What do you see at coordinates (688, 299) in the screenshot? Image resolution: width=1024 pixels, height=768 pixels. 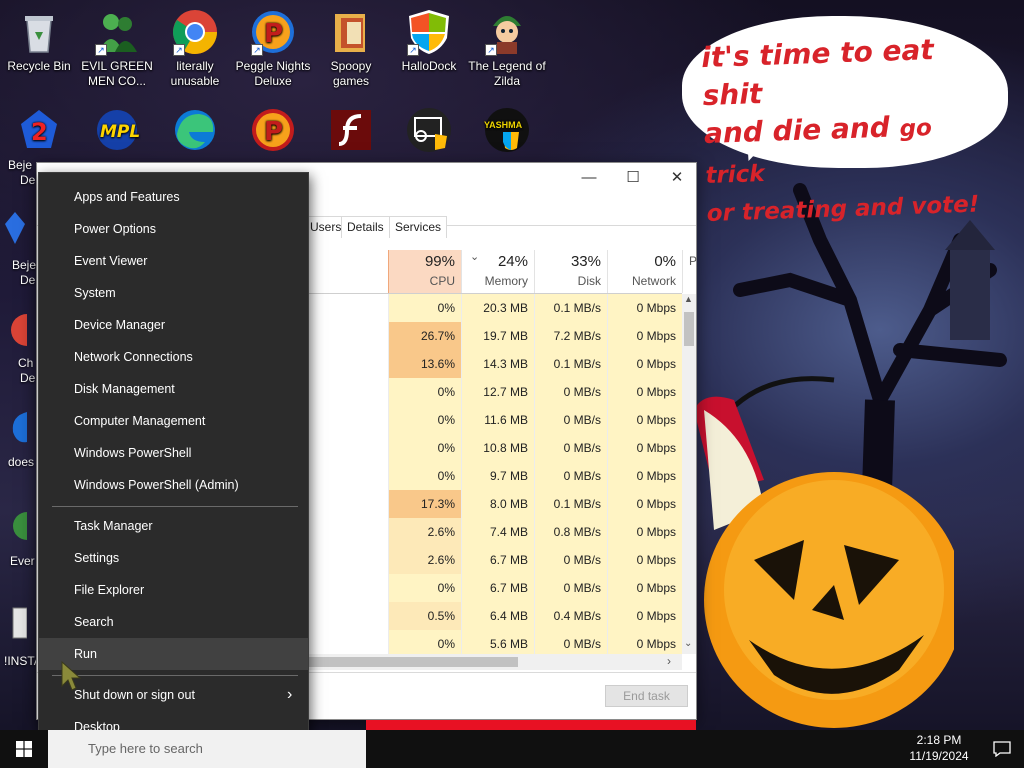 I see `scroll-up-arrow-icon: ▲` at bounding box center [688, 299].